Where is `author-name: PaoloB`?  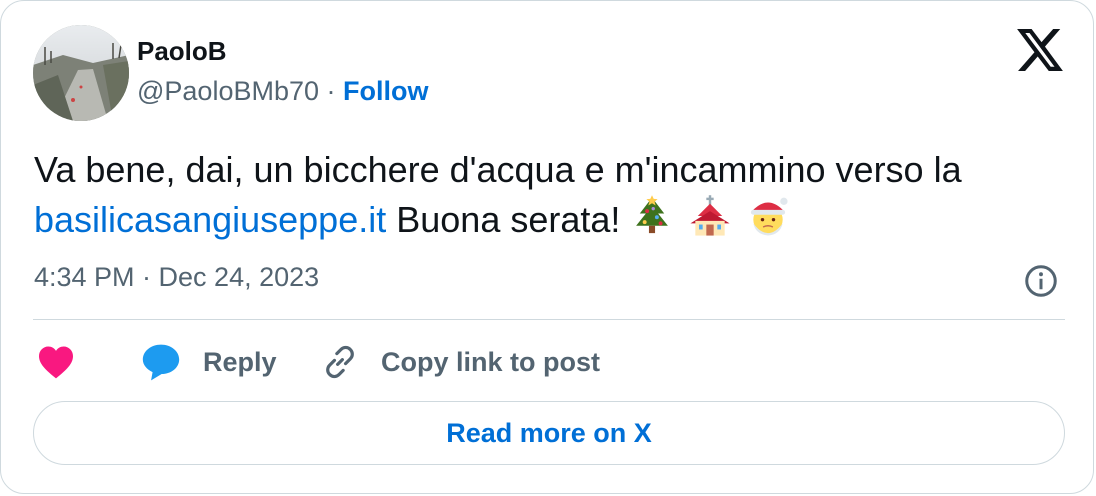 author-name: PaoloB is located at coordinates (182, 51).